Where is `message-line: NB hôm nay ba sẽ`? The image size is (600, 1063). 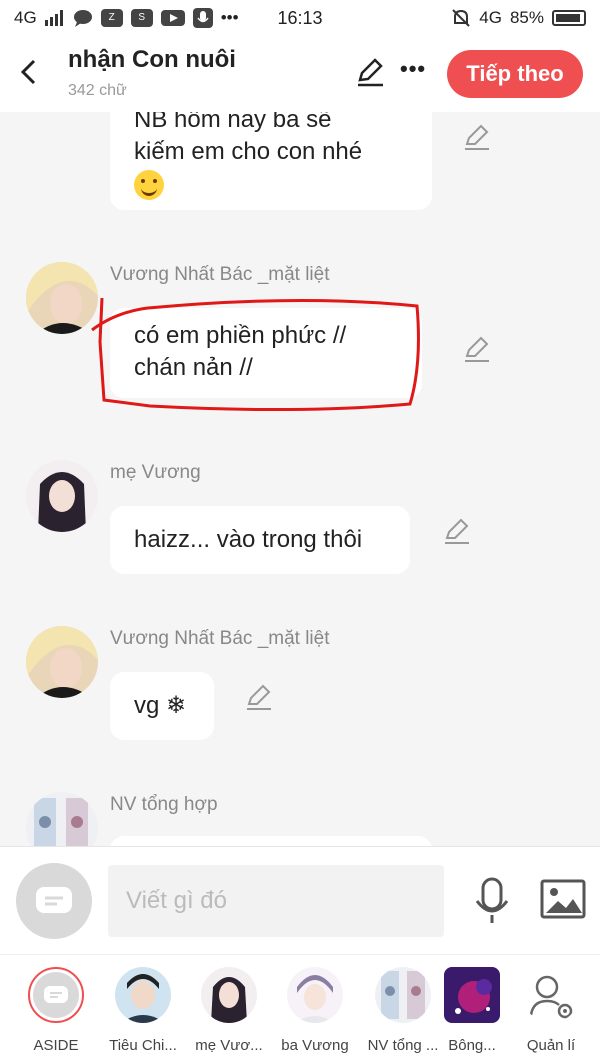 message-line: NB hôm nay ba sẽ is located at coordinates (233, 122).